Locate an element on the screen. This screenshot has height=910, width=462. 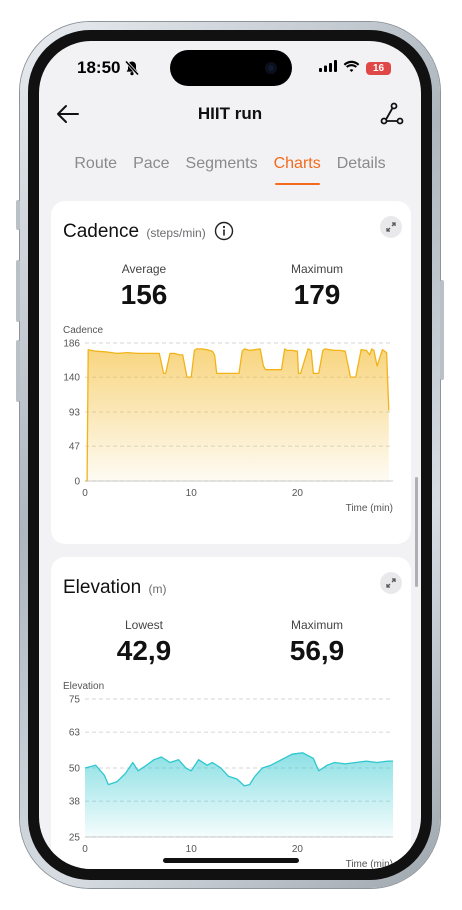
cadence-area is located at coordinates (237, 414).